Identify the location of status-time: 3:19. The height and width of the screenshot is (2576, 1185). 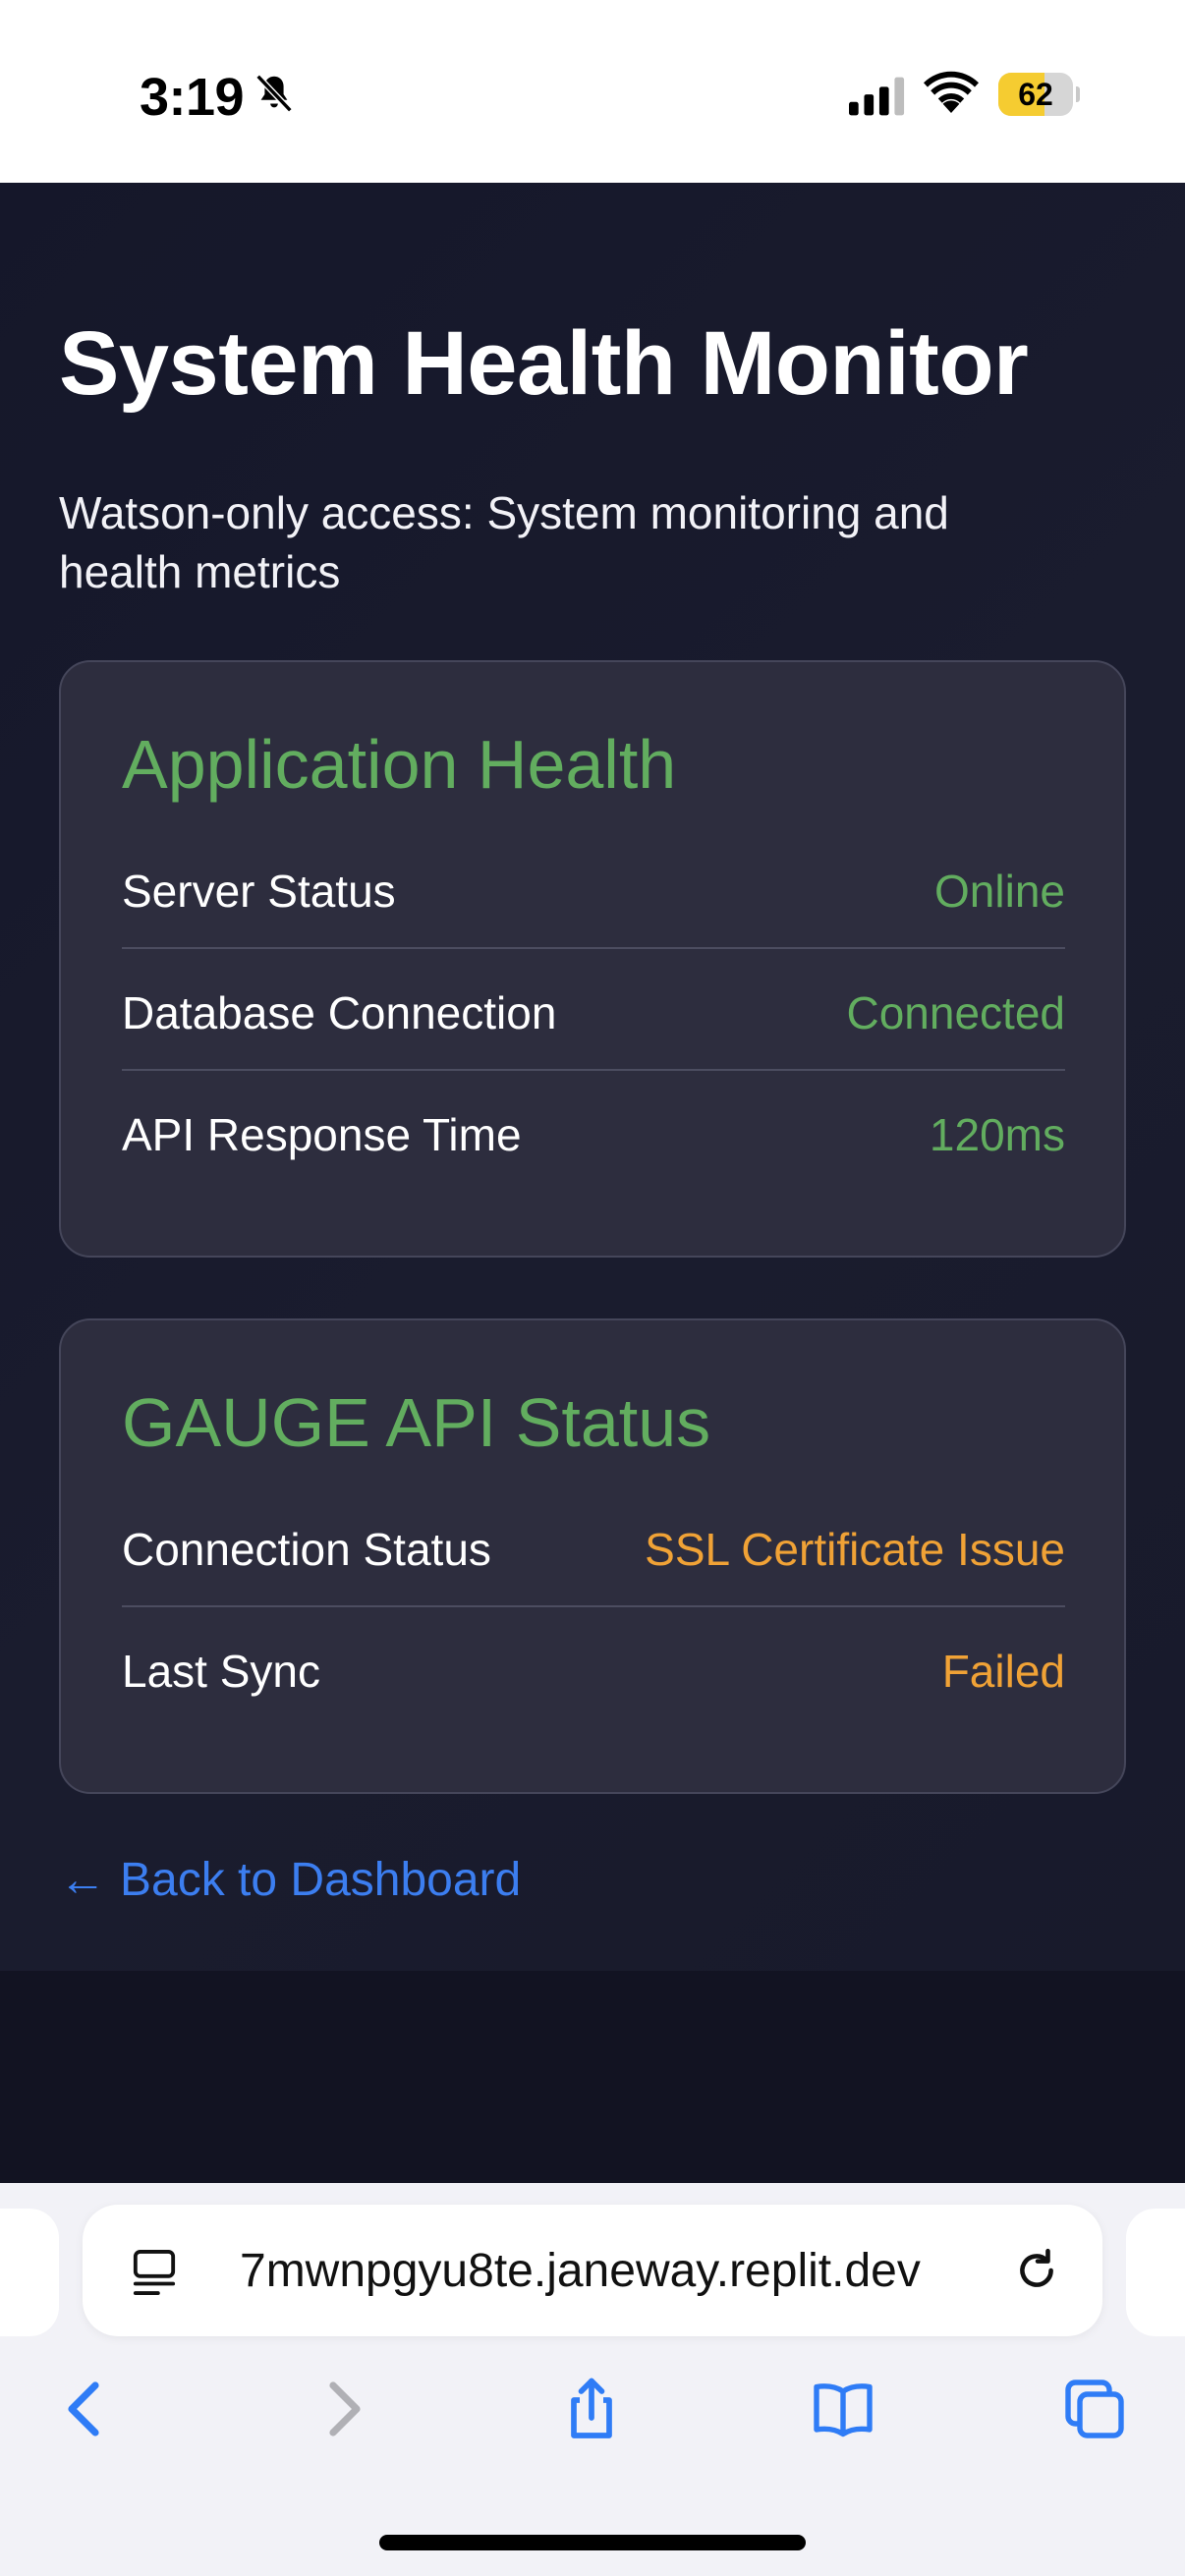
(193, 97).